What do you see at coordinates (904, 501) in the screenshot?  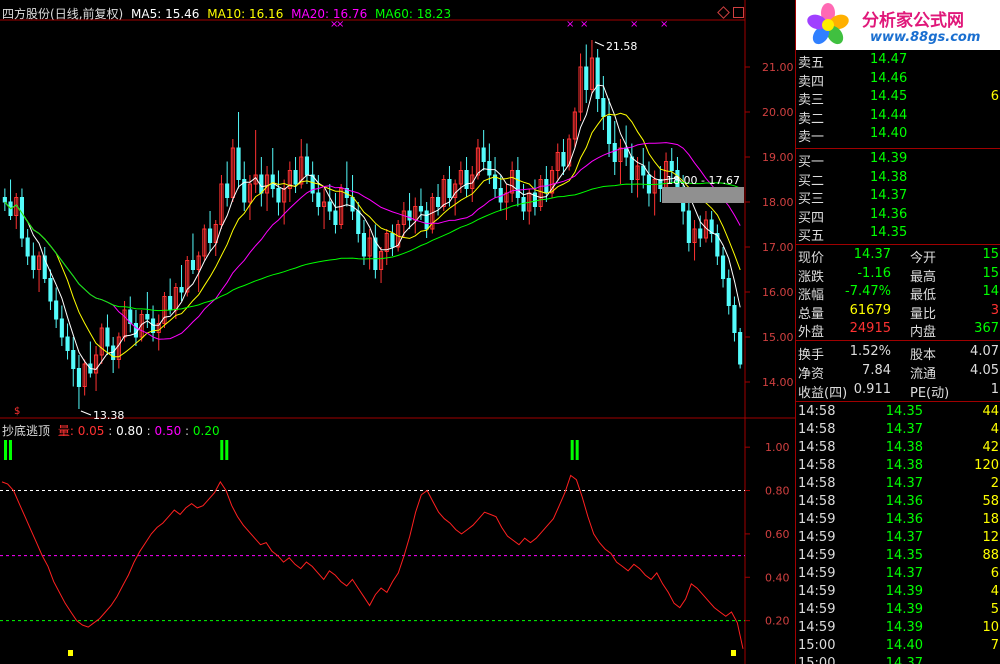 I see `tick-price: 14.36` at bounding box center [904, 501].